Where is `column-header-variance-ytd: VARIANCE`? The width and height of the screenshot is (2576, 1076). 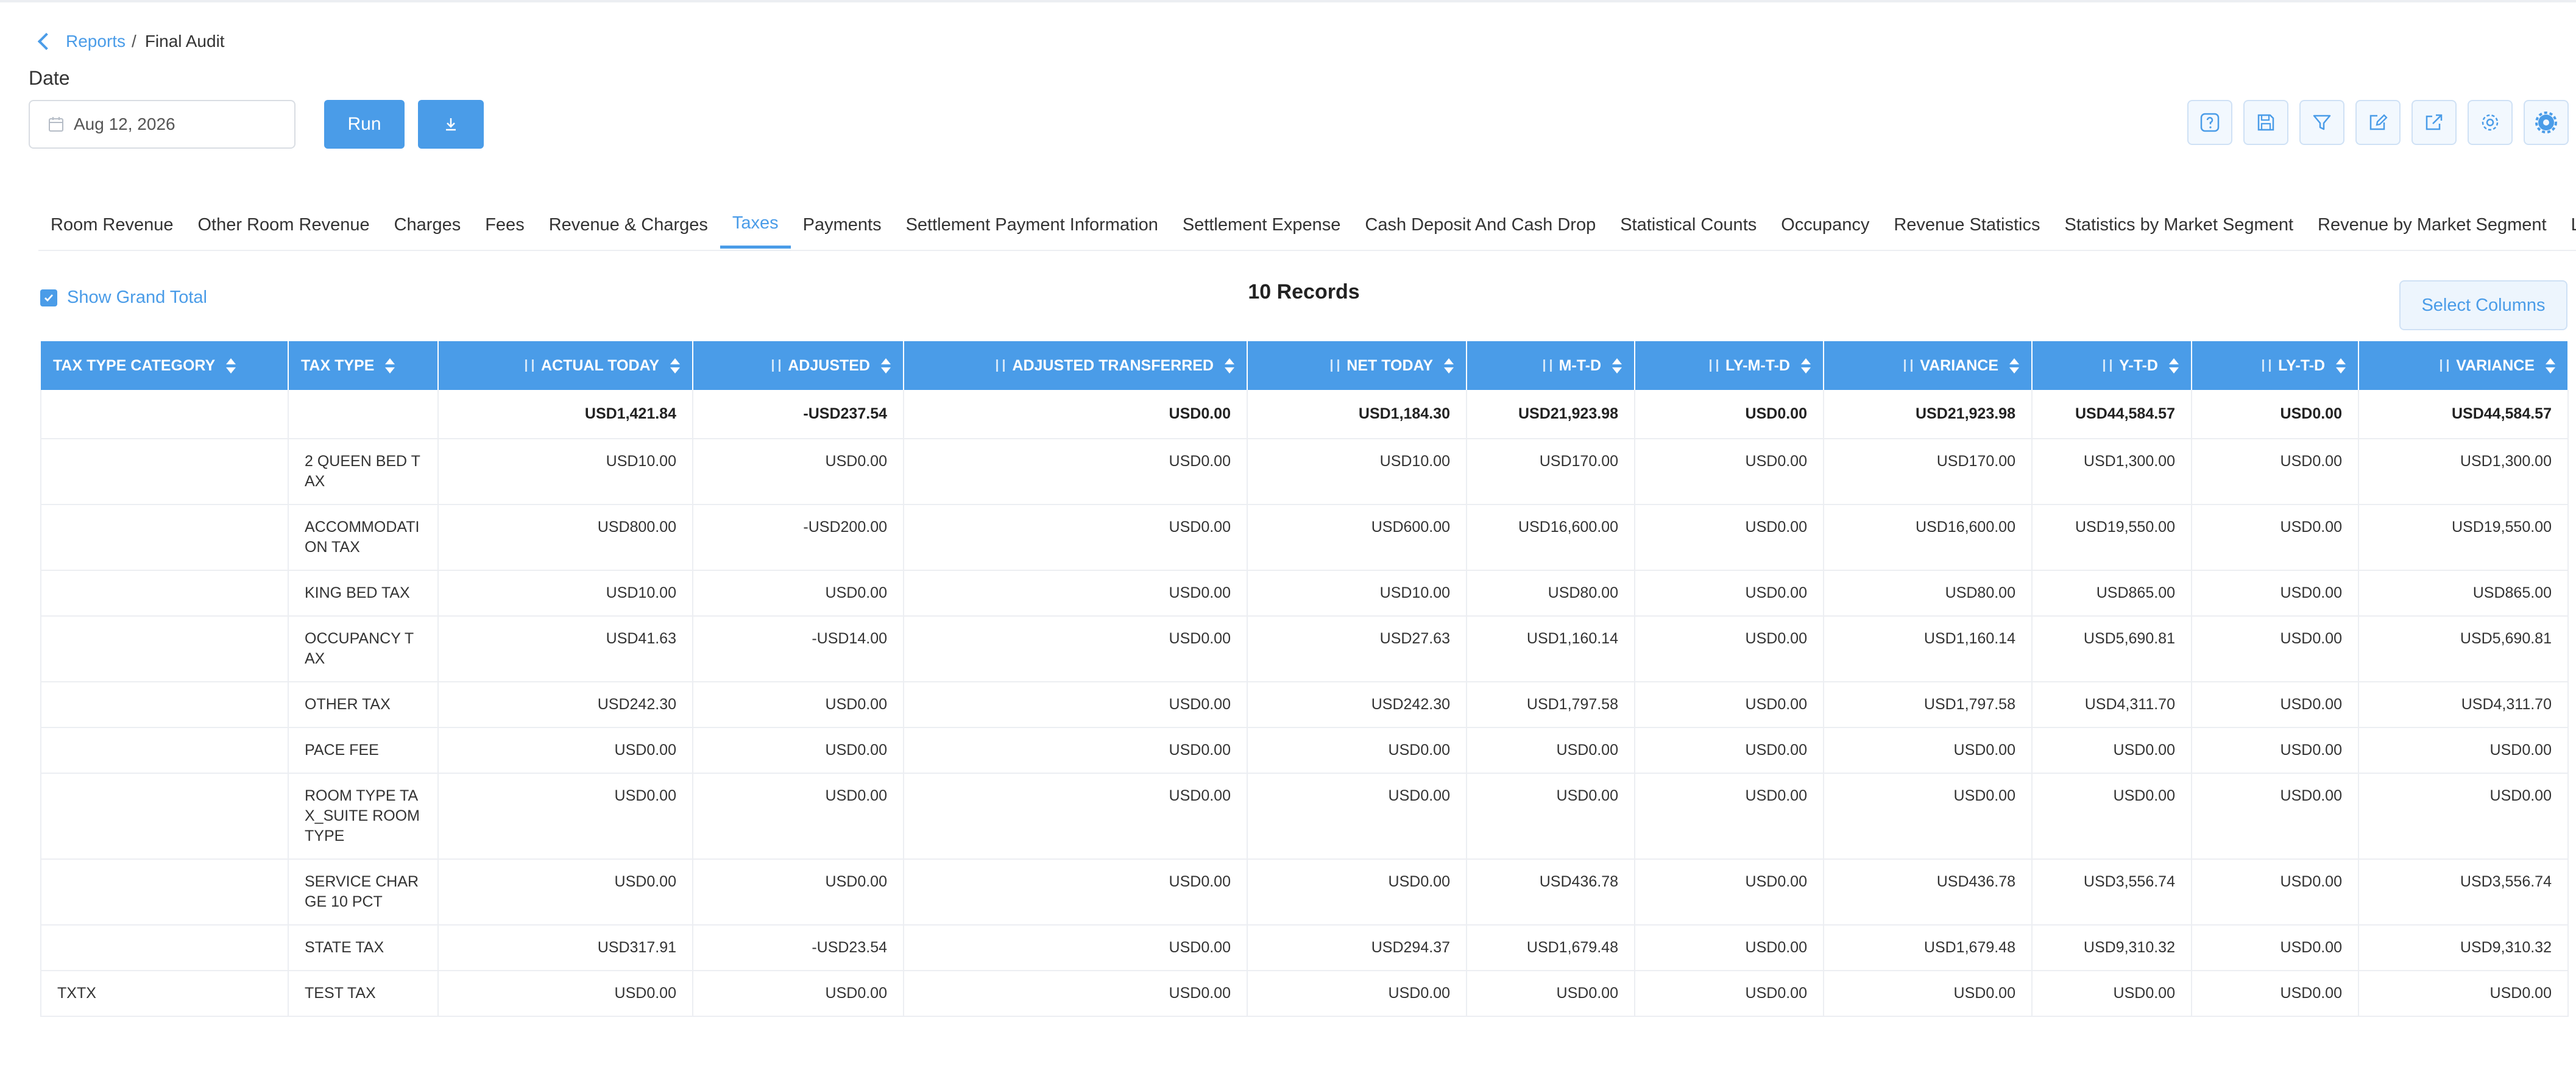 column-header-variance-ytd: VARIANCE is located at coordinates (2463, 365).